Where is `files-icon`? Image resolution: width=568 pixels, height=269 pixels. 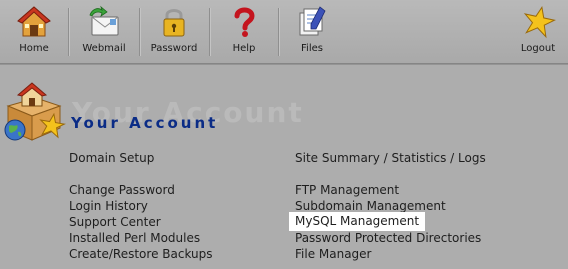
files-icon is located at coordinates (312, 22).